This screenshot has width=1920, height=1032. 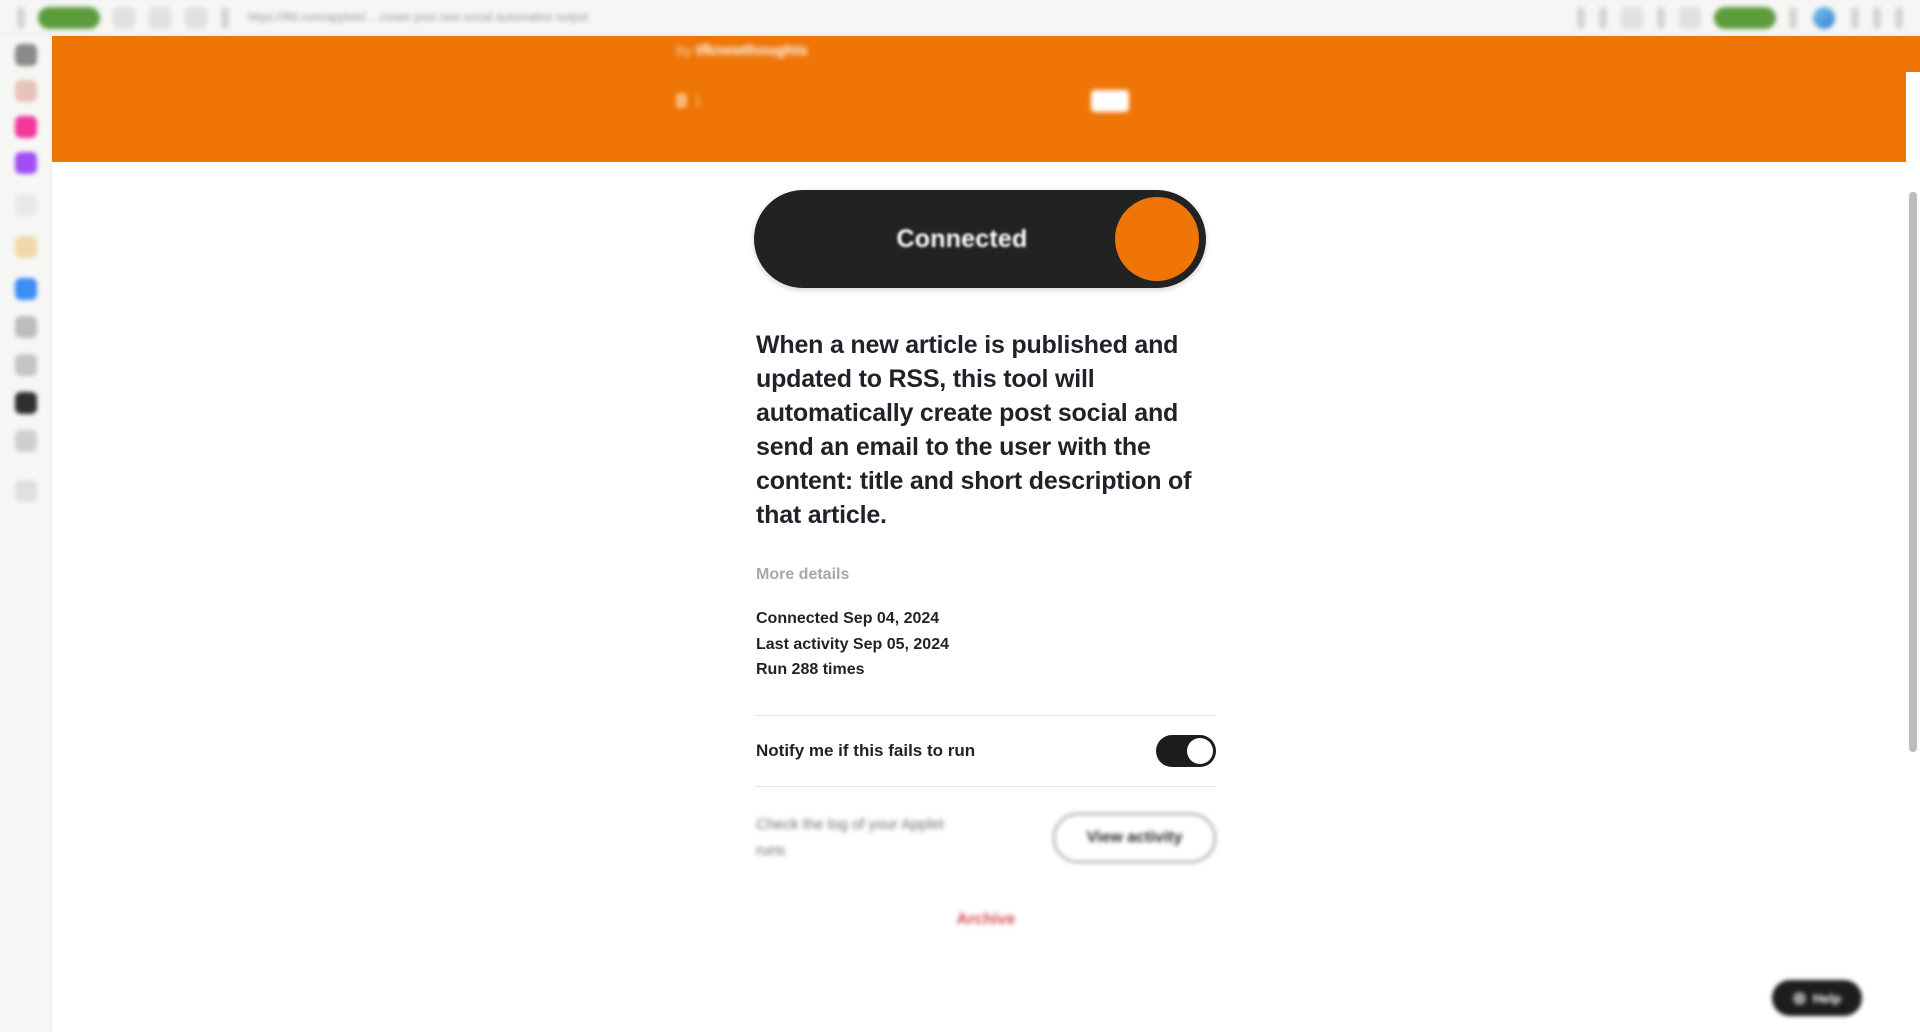 What do you see at coordinates (1200, 750) in the screenshot?
I see `notify-failure-toggle-knob` at bounding box center [1200, 750].